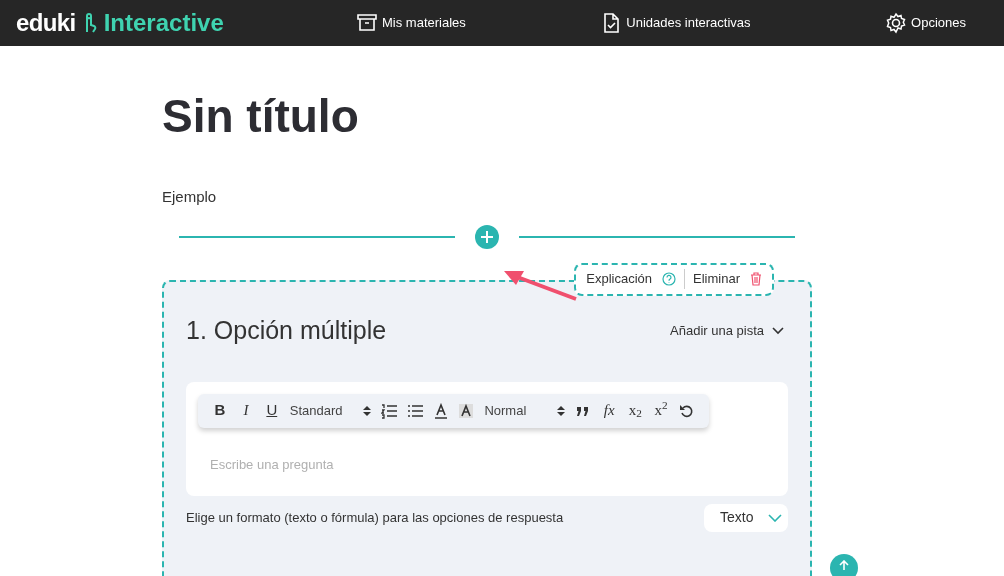  Describe the element at coordinates (844, 565) in the screenshot. I see `arrow-up-icon` at that location.